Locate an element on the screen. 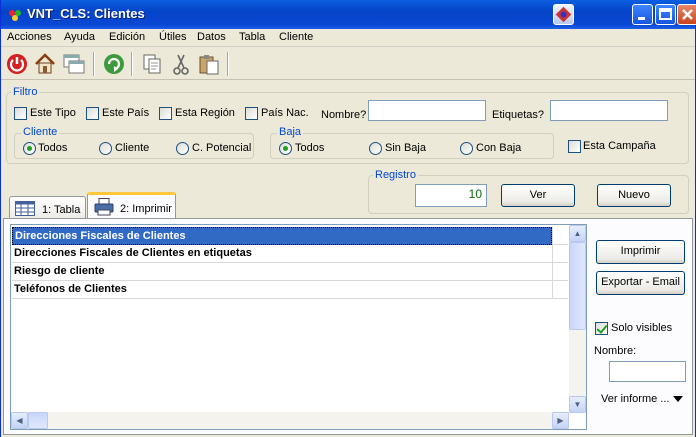 The height and width of the screenshot is (437, 696). menu-tabla: Tabla is located at coordinates (252, 37).